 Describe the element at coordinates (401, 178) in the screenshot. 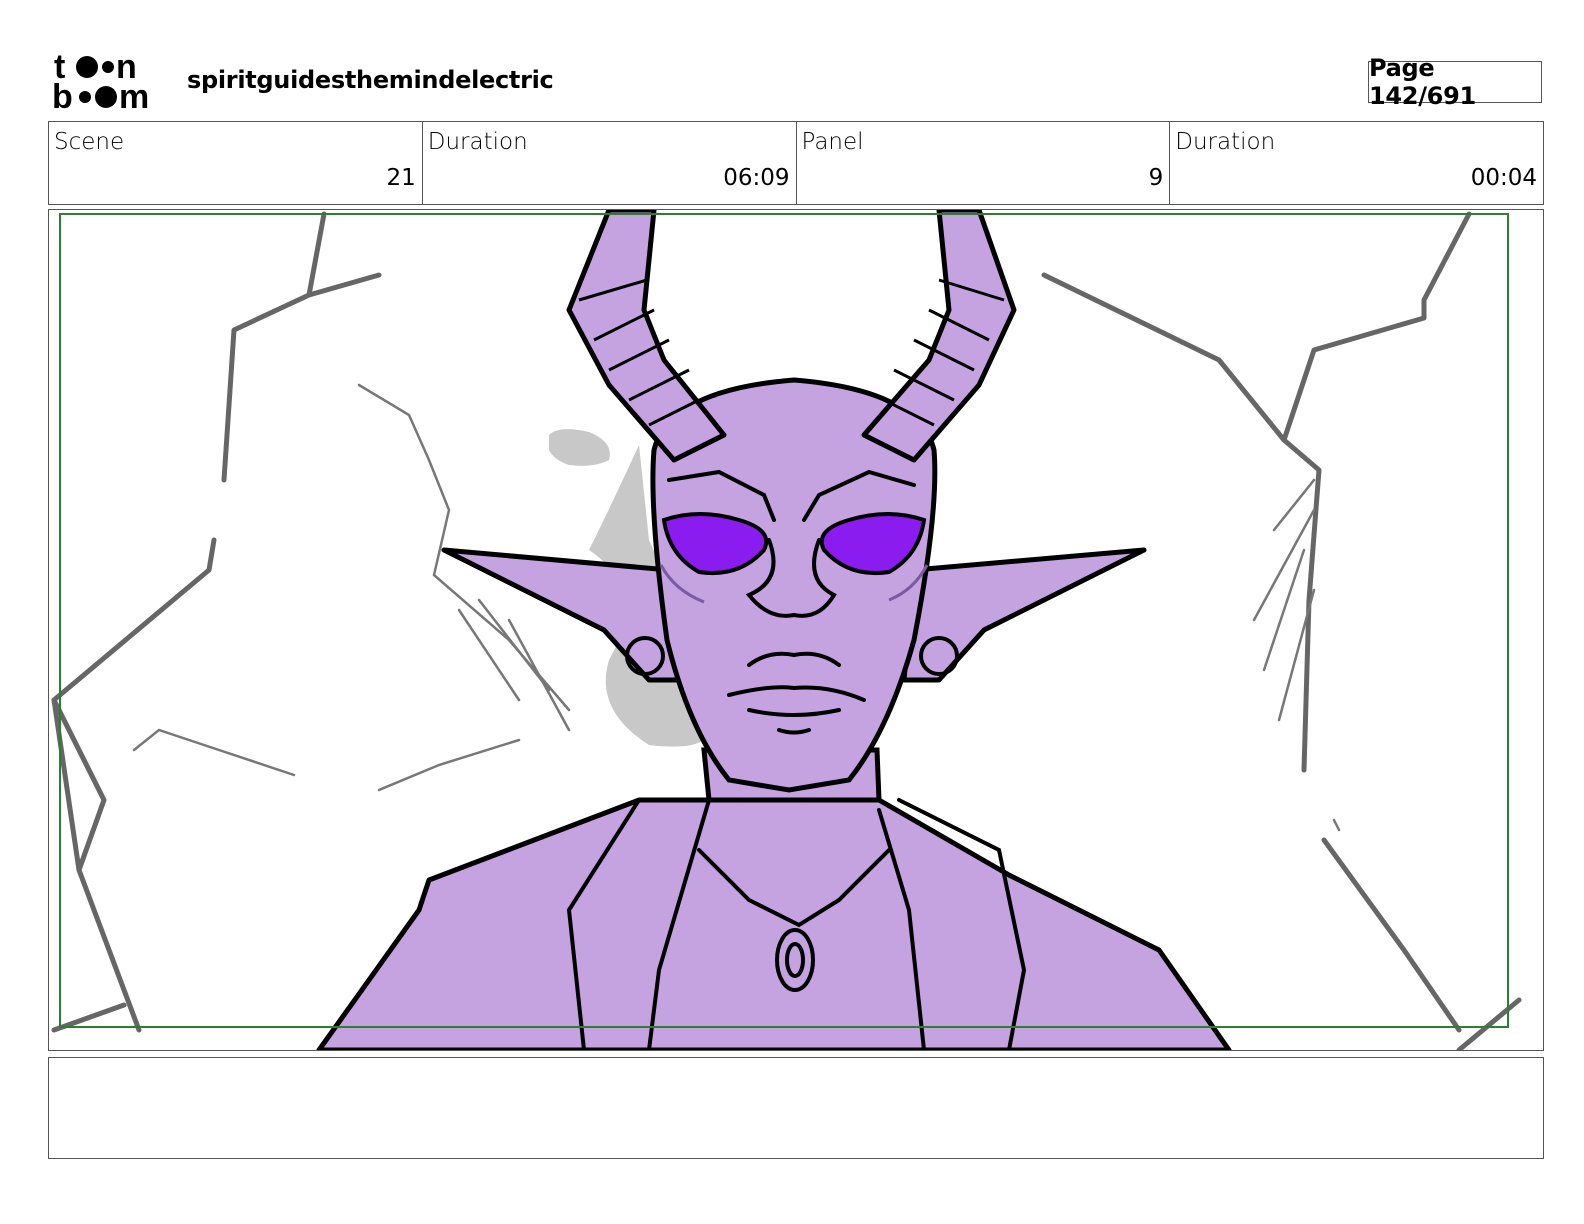

I see `scene-value: 21` at that location.